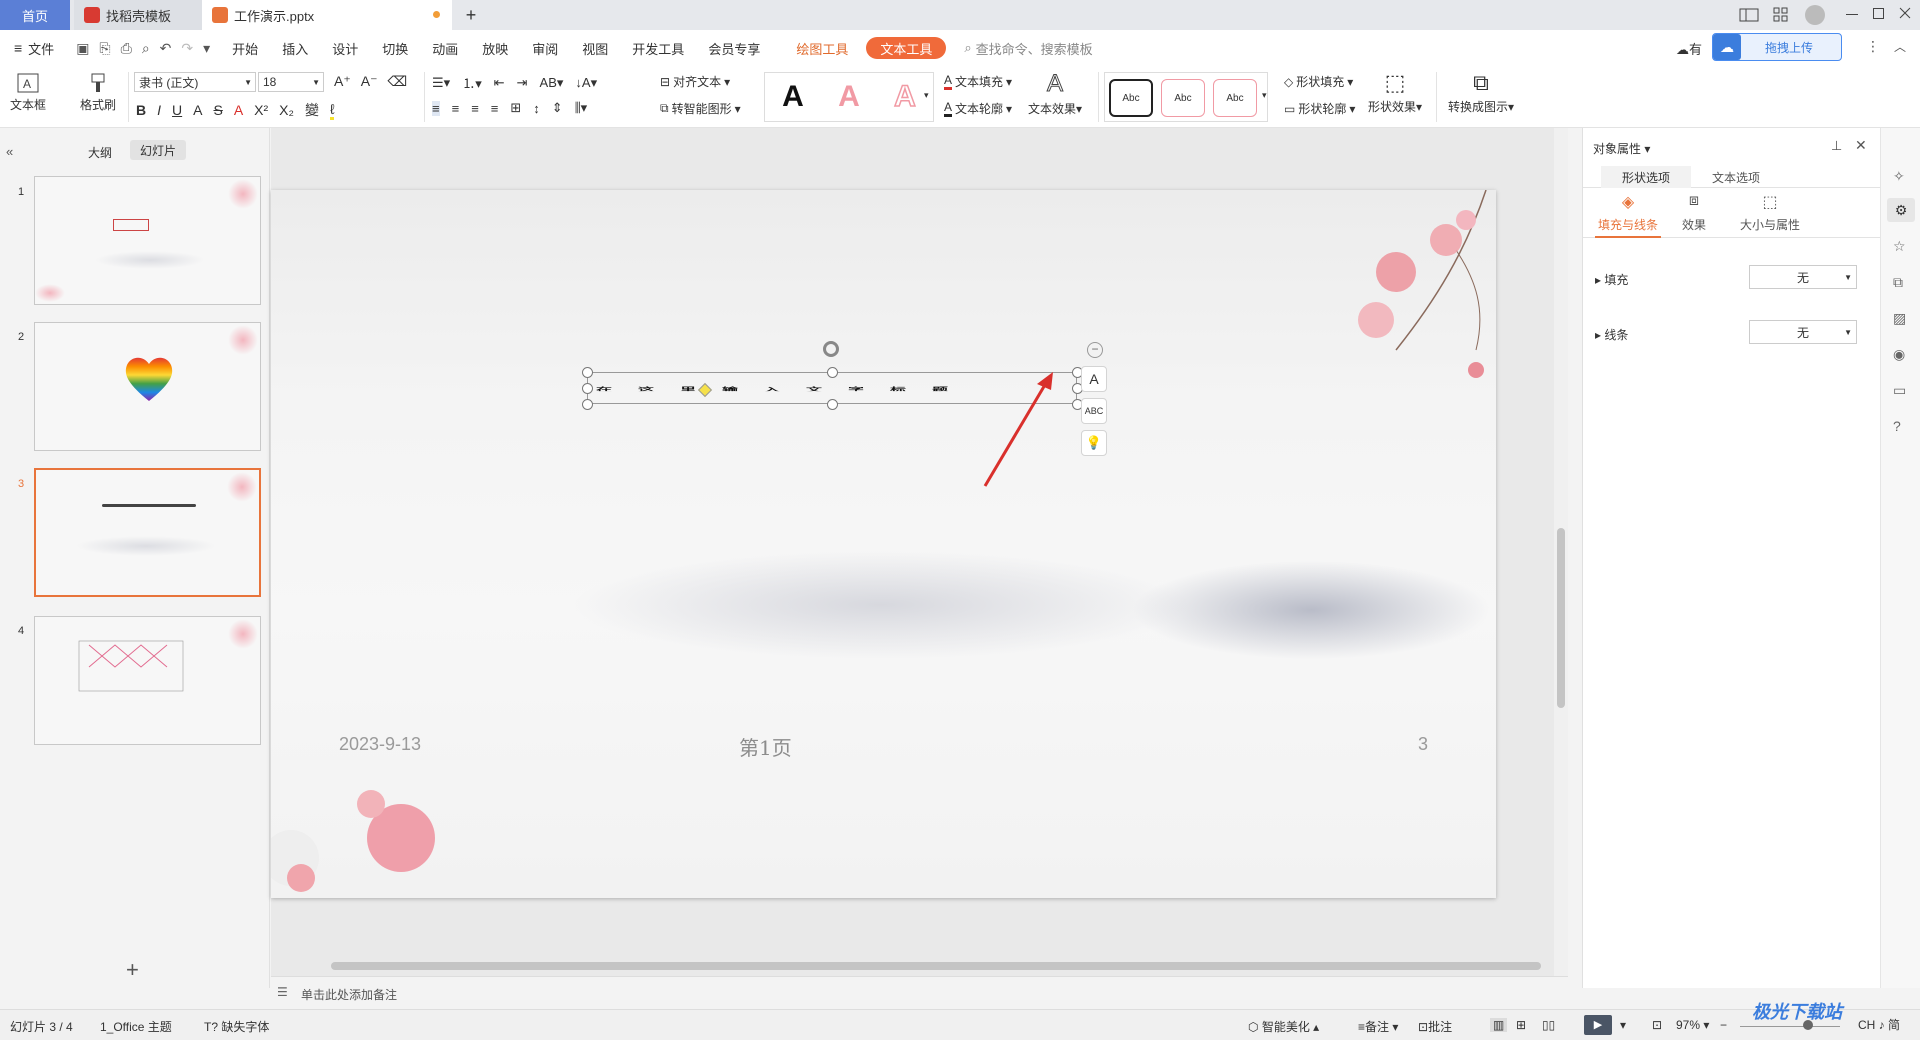 The width and height of the screenshot is (1920, 1040). I want to click on zoom-slider, so click(1790, 1026).